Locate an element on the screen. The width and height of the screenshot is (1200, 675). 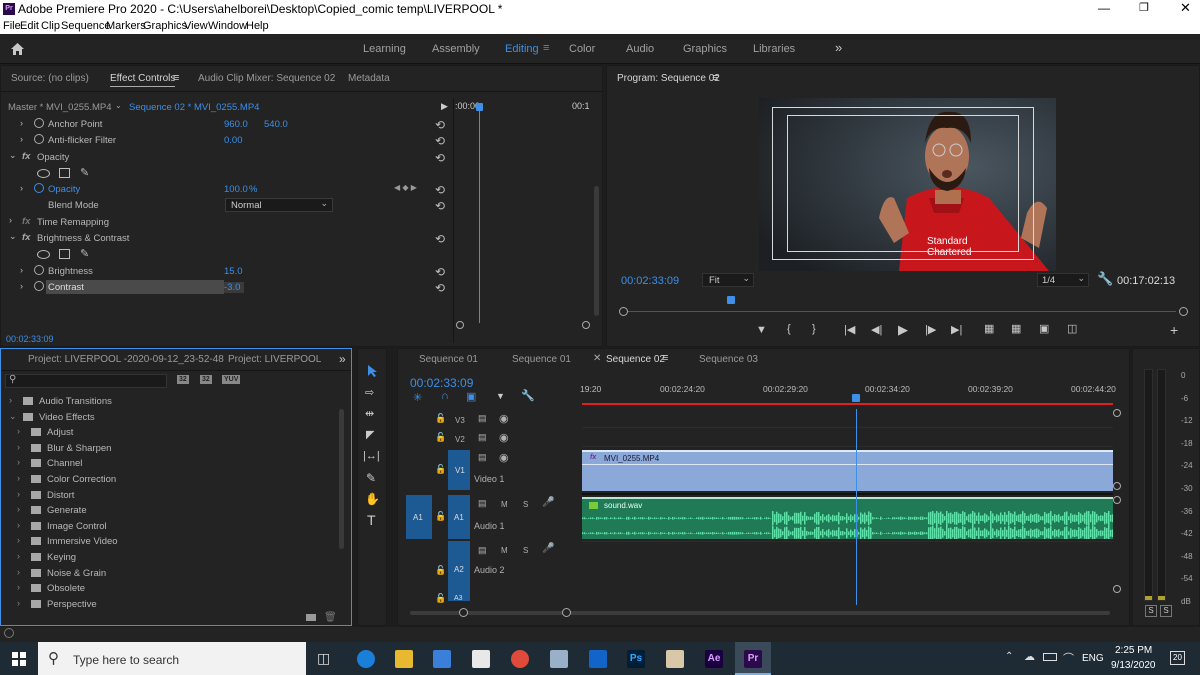
workspace-learning: Learning is located at coordinates (384, 49).